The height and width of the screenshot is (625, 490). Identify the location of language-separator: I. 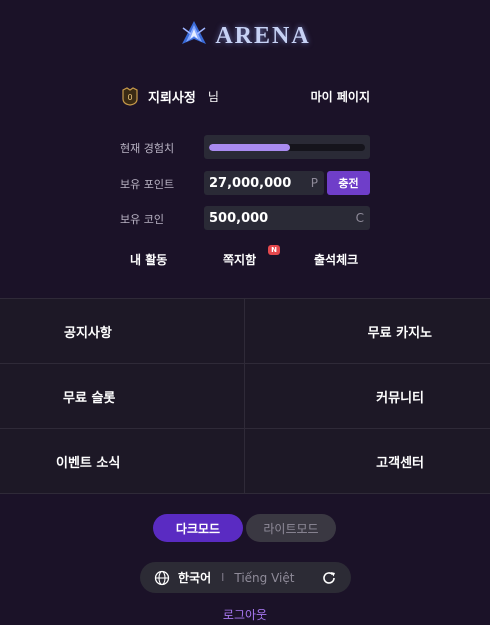
(223, 577).